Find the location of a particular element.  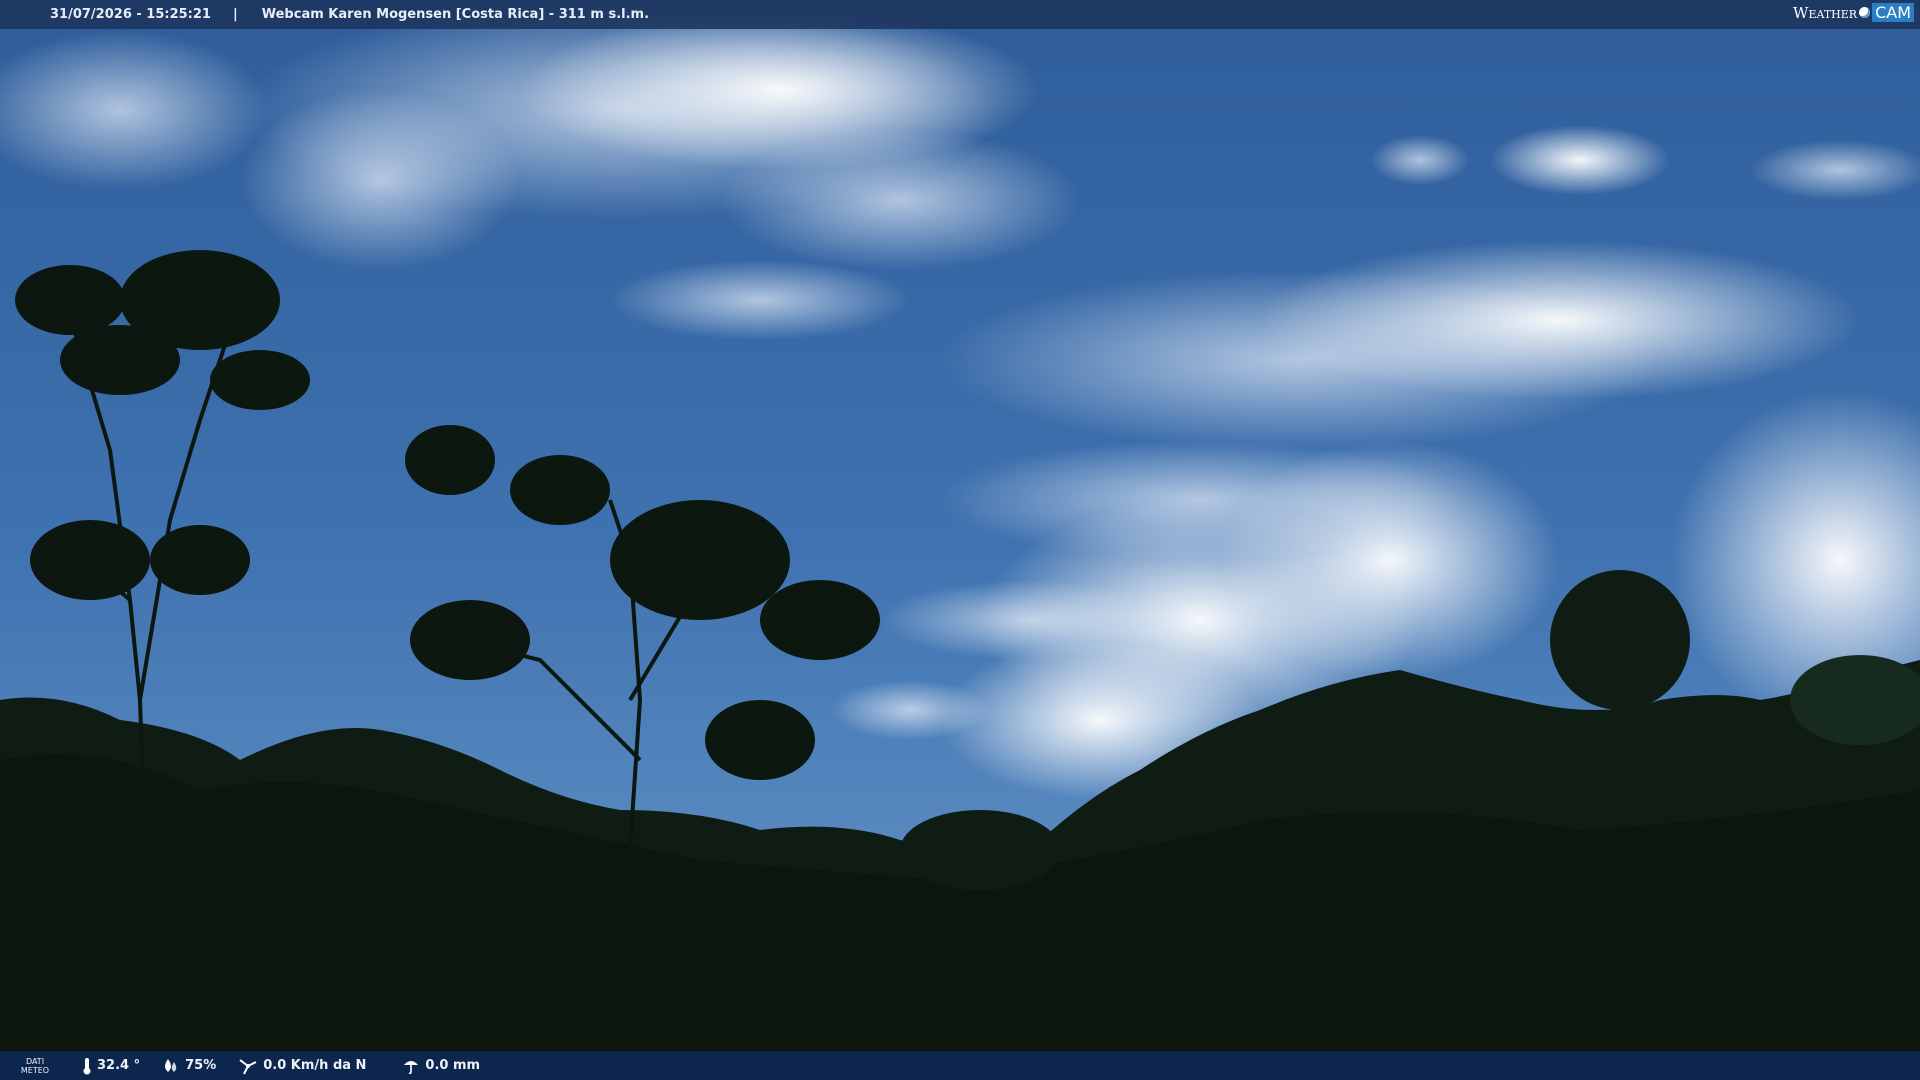

humidity-drop-icon is located at coordinates (171, 1065).